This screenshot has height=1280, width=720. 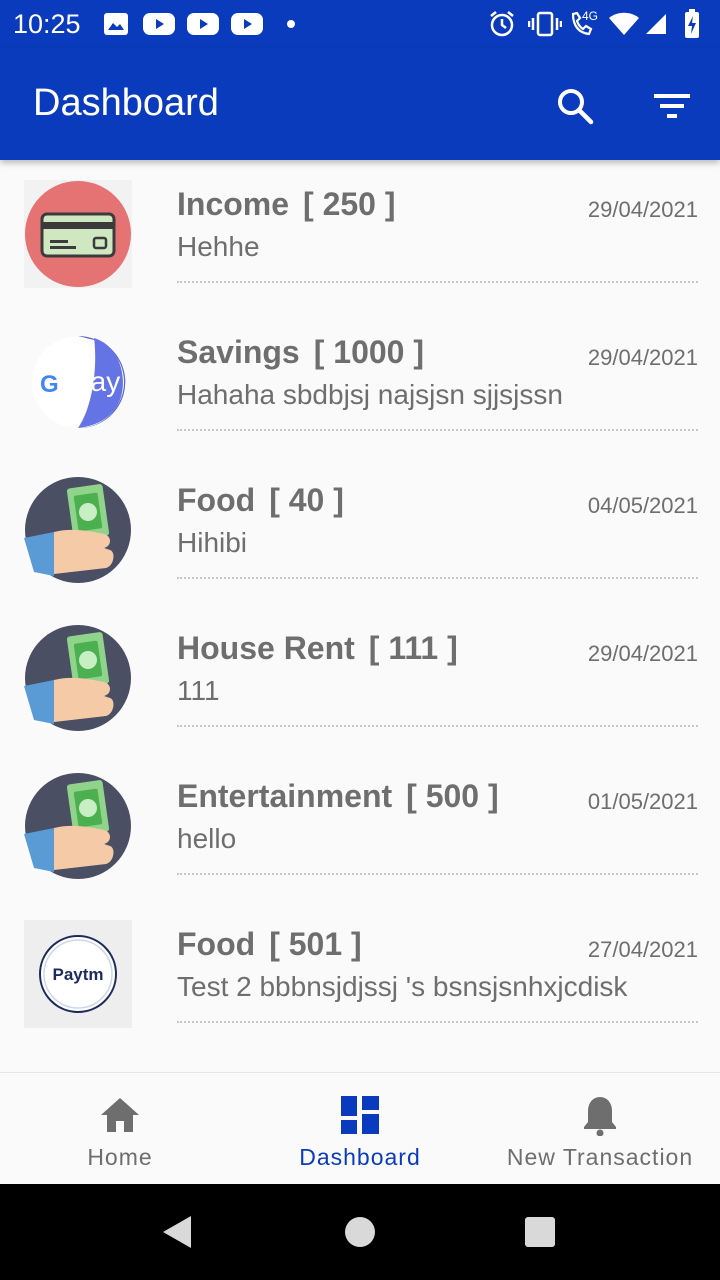 I want to click on transaction-title: House Rent[ 111 ], so click(x=317, y=648).